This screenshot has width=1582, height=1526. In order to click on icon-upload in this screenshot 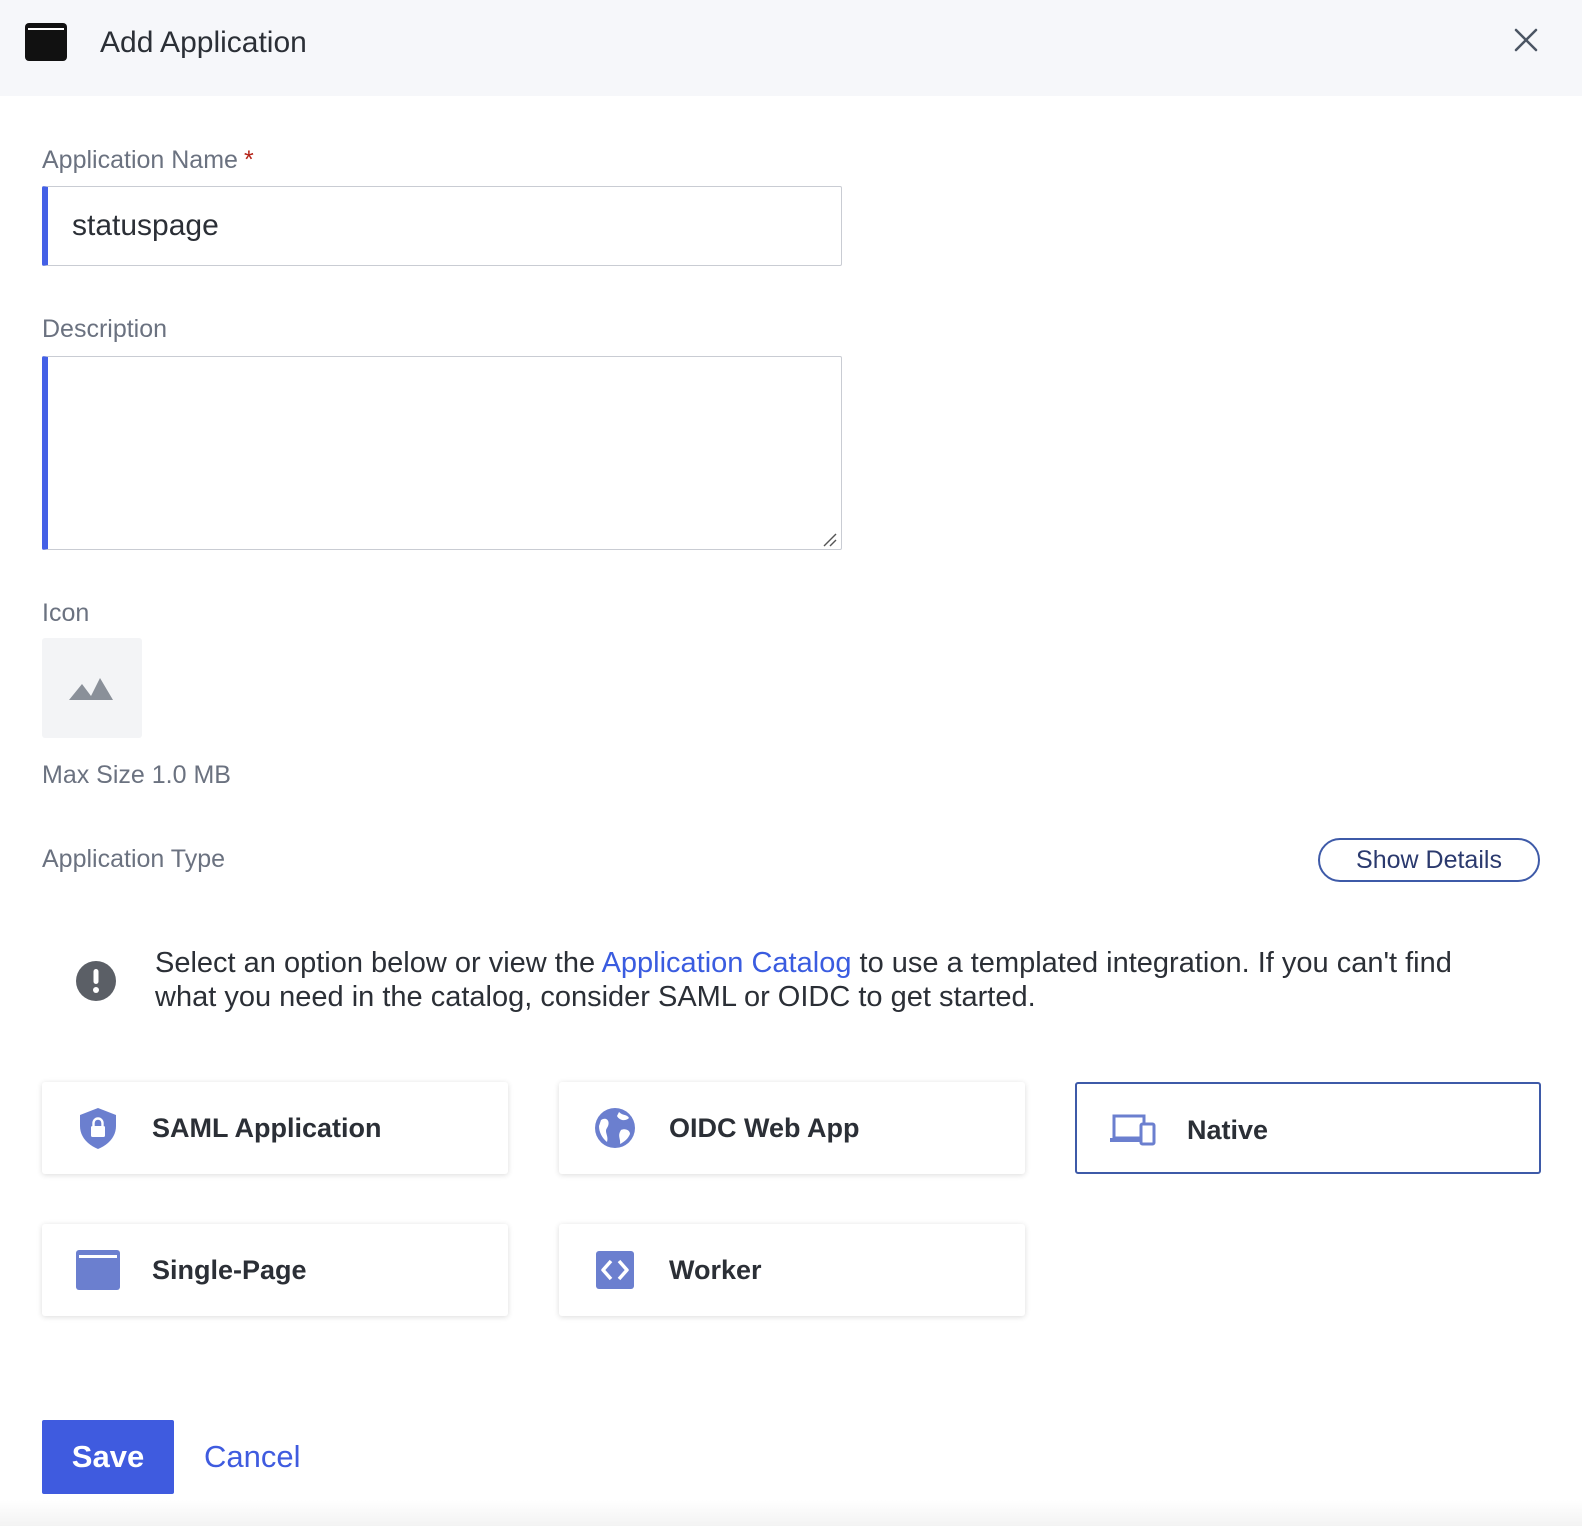, I will do `click(92, 688)`.